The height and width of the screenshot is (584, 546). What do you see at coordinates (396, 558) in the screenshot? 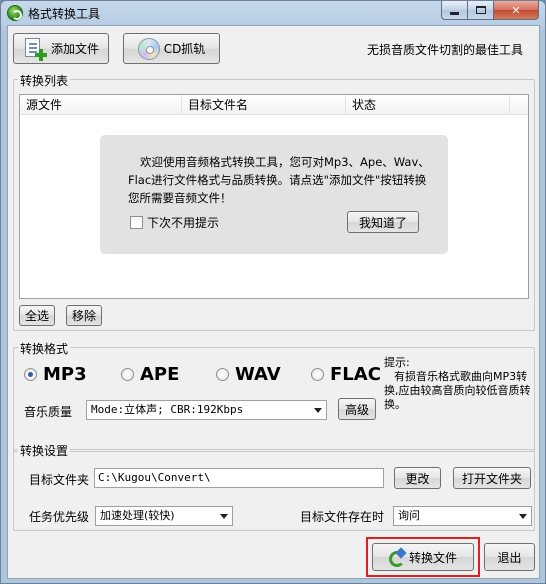
I see `convert-icon` at bounding box center [396, 558].